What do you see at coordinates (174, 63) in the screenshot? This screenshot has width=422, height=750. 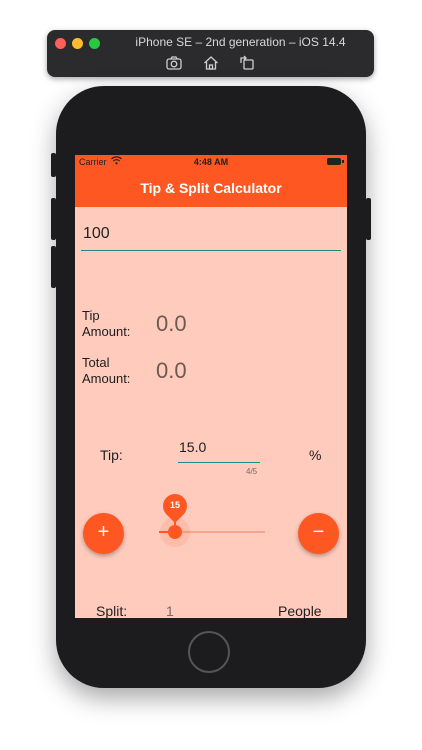 I see `screenshot-icon` at bounding box center [174, 63].